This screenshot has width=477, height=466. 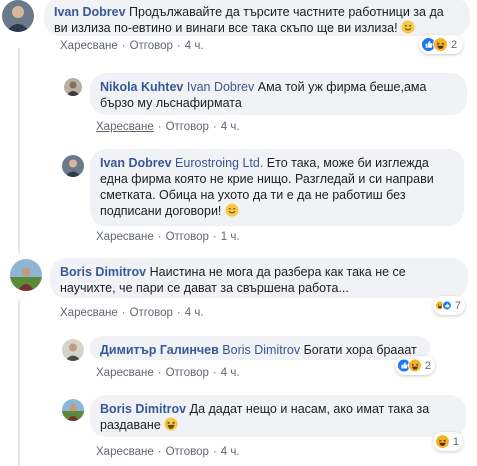 I want to click on comment-time: 1 ч., so click(x=230, y=237).